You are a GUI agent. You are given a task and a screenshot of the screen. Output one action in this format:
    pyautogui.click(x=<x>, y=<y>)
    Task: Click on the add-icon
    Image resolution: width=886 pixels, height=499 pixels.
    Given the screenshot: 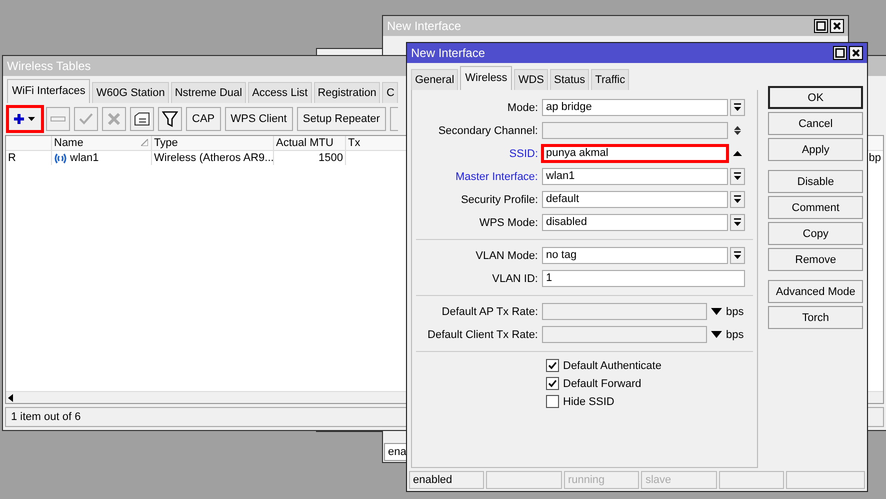 What is the action you would take?
    pyautogui.click(x=25, y=119)
    